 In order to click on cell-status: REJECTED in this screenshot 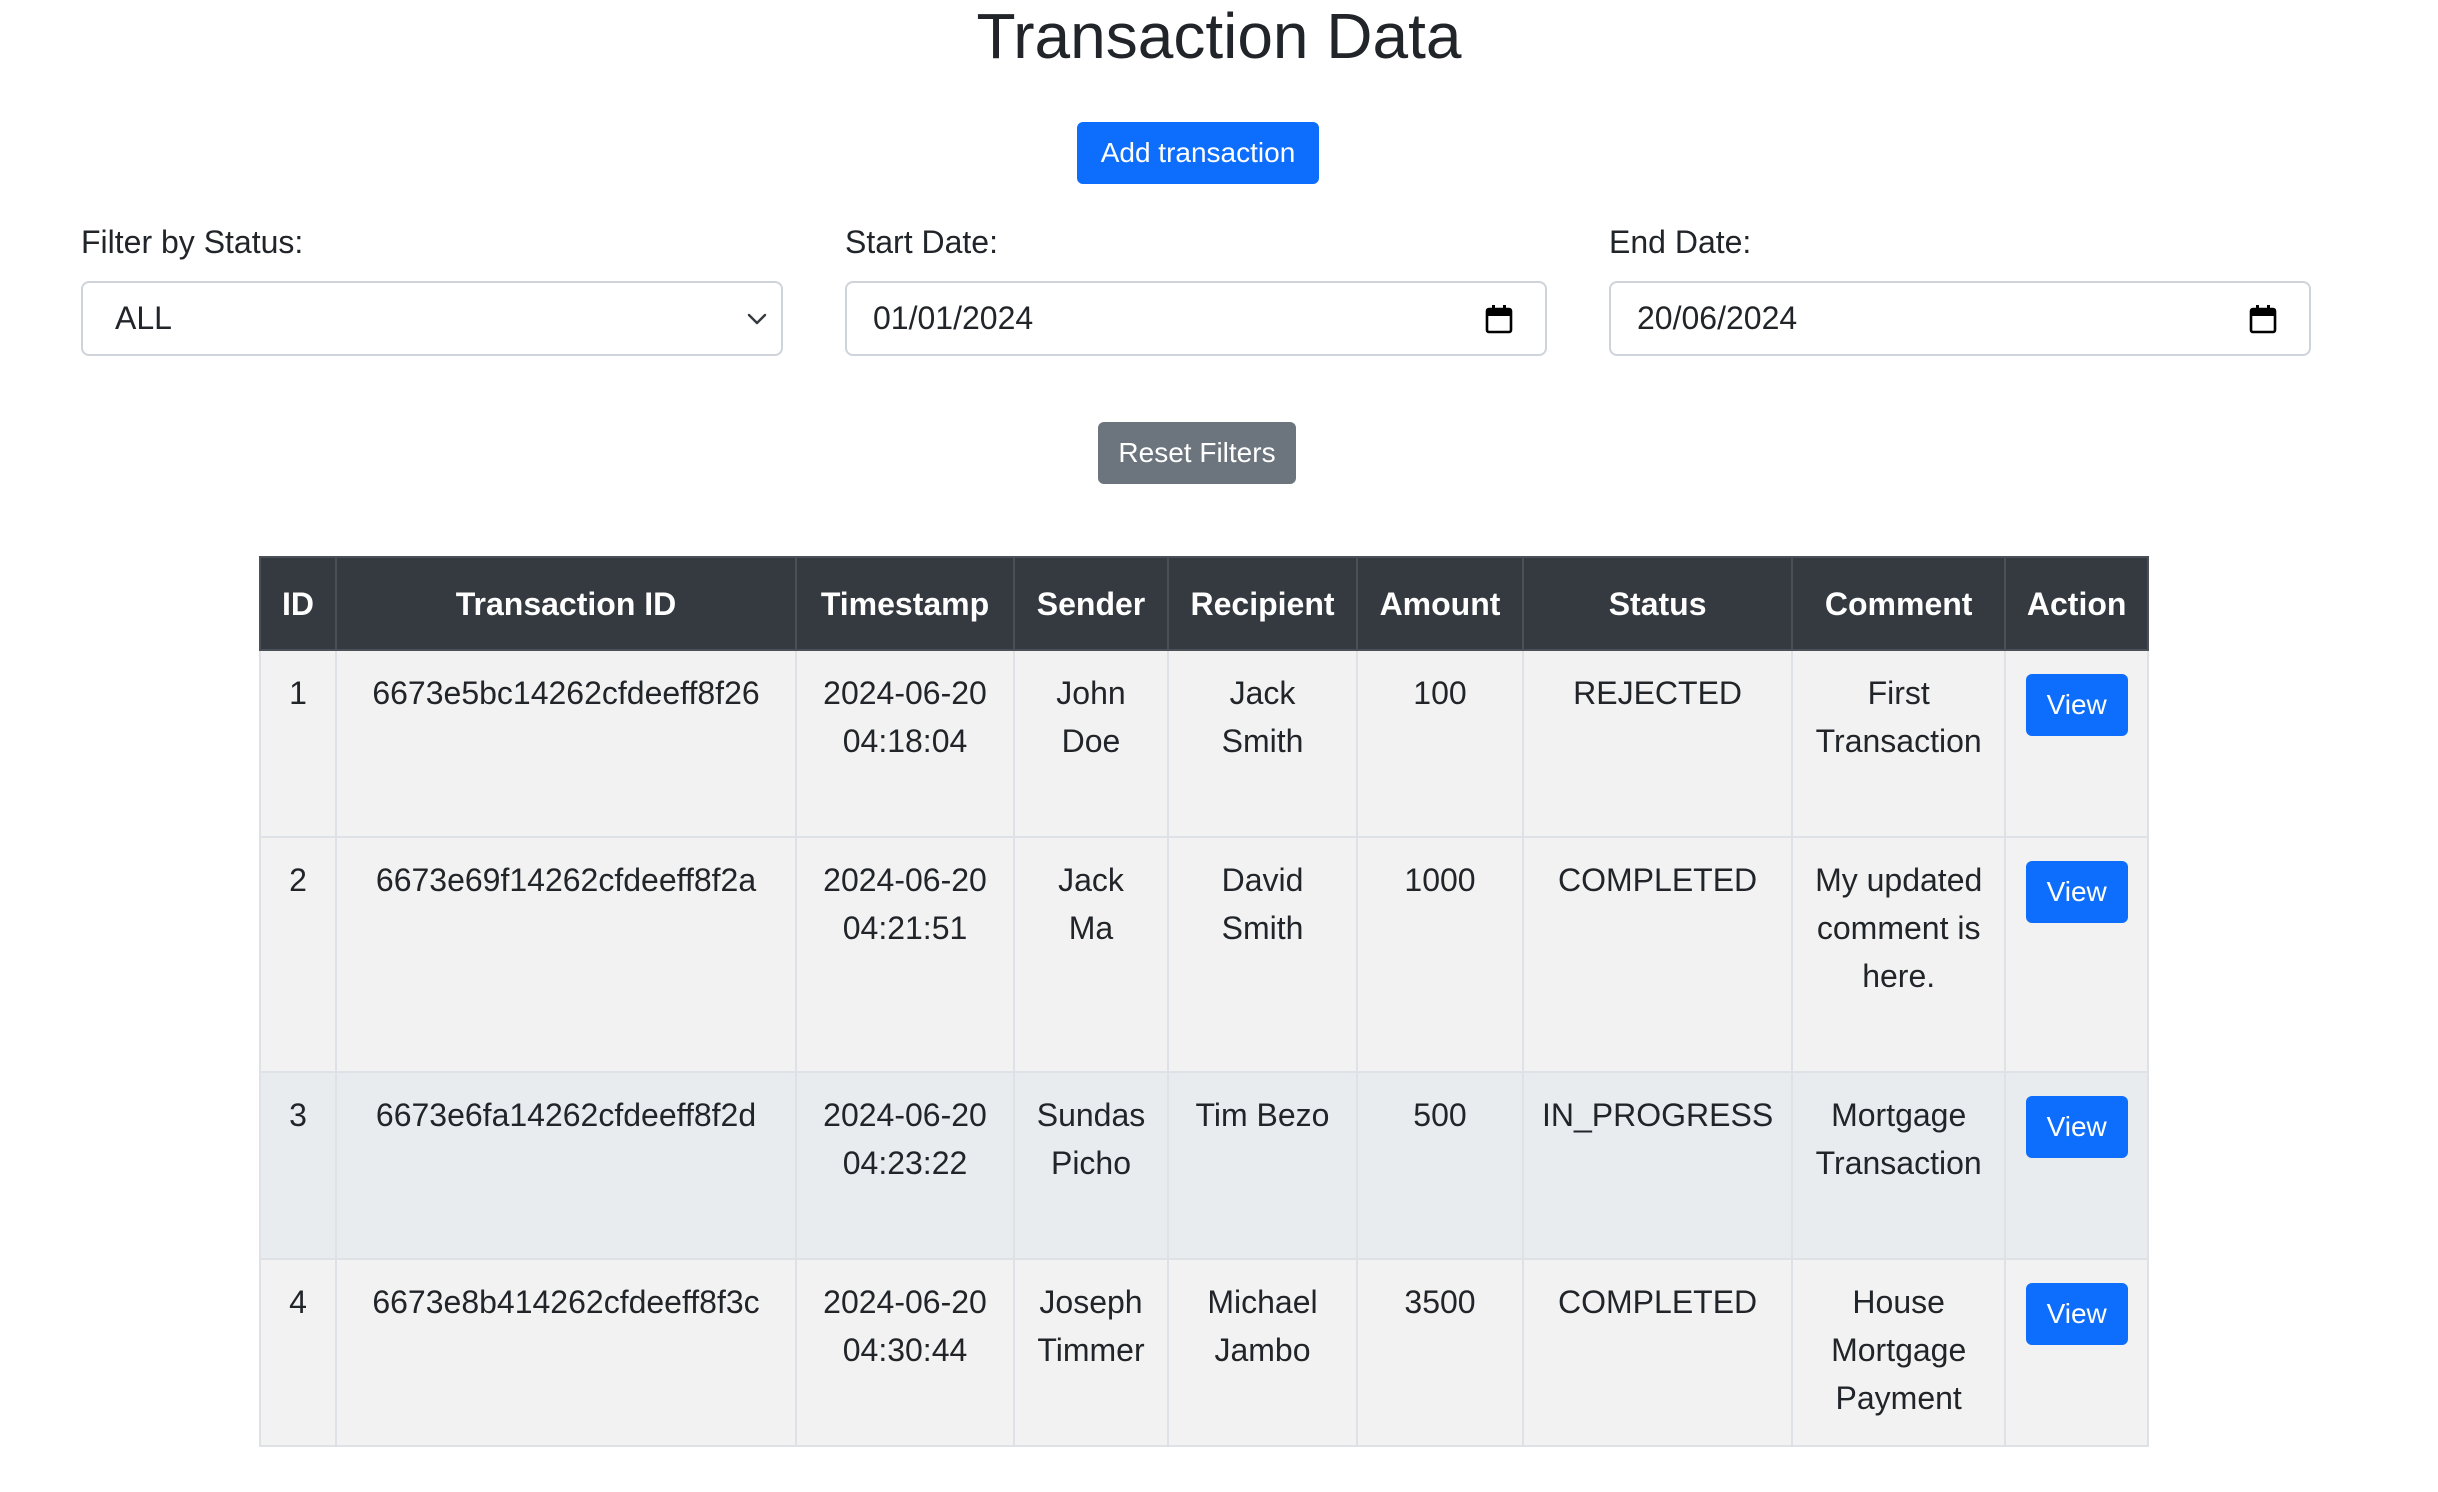, I will do `click(1657, 743)`.